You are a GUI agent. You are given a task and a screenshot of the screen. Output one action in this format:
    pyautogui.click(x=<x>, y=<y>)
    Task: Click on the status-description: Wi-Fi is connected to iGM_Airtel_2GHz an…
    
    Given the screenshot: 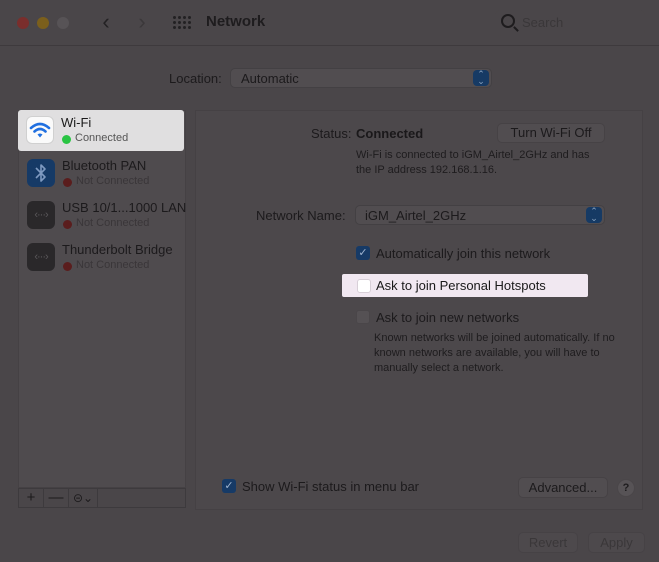 What is the action you would take?
    pyautogui.click(x=473, y=162)
    